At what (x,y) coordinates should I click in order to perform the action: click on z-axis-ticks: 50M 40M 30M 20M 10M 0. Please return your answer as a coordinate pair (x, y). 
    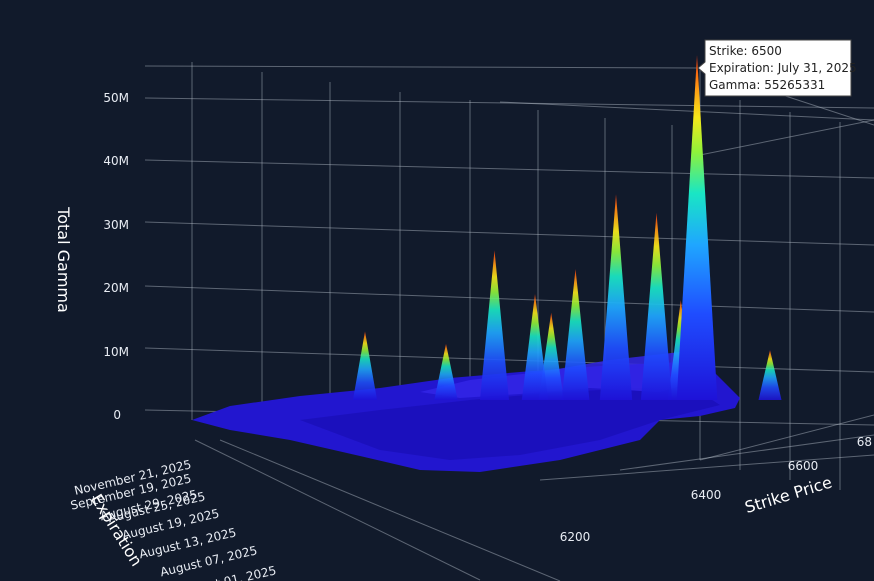
    Looking at the image, I should click on (116, 256).